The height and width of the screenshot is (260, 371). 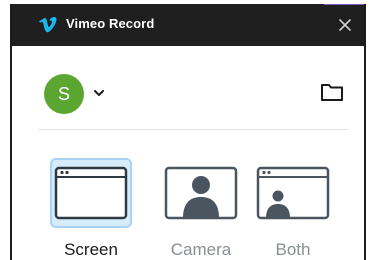 I want to click on mode-both-button, so click(x=293, y=193).